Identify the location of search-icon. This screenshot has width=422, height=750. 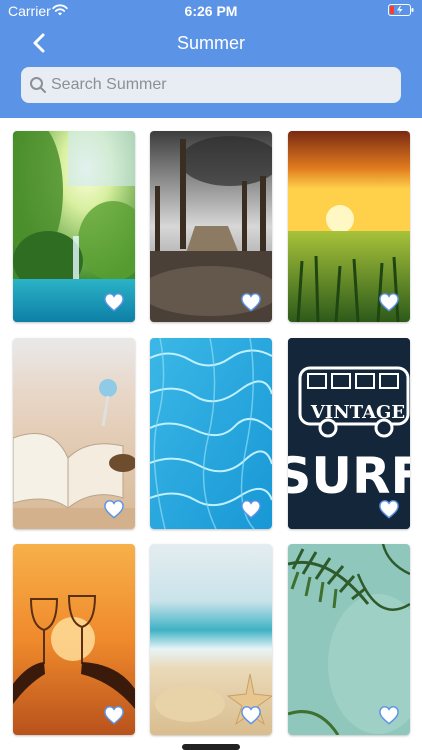
(38, 85).